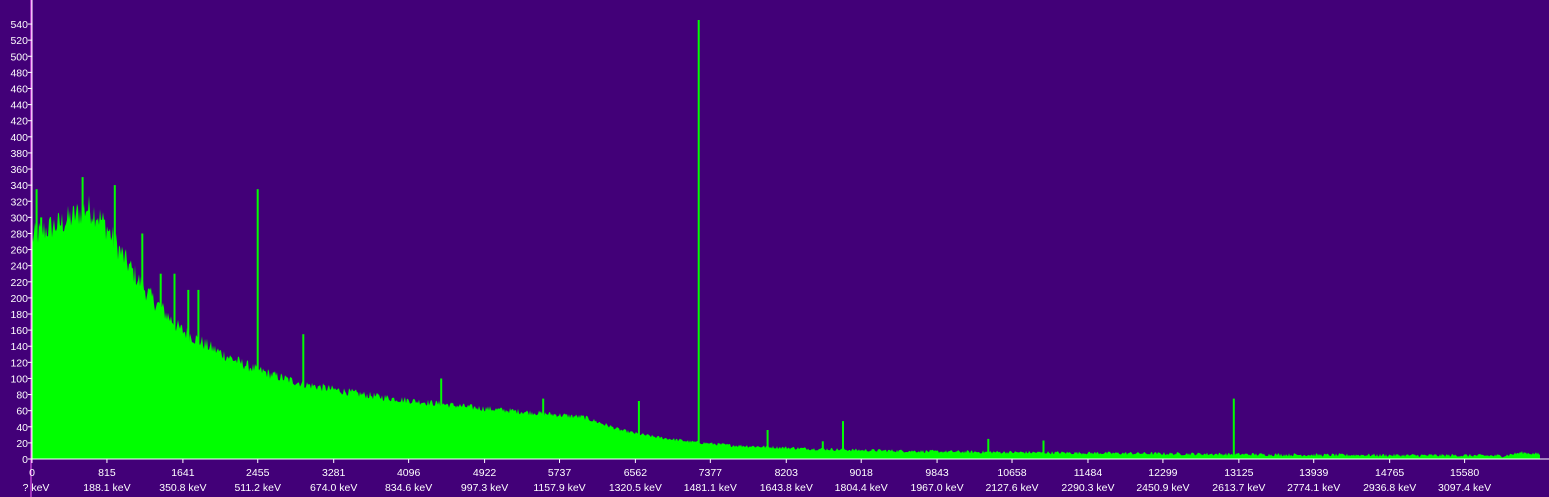  Describe the element at coordinates (19, 41) in the screenshot. I see `y-tick-label: 520` at that location.